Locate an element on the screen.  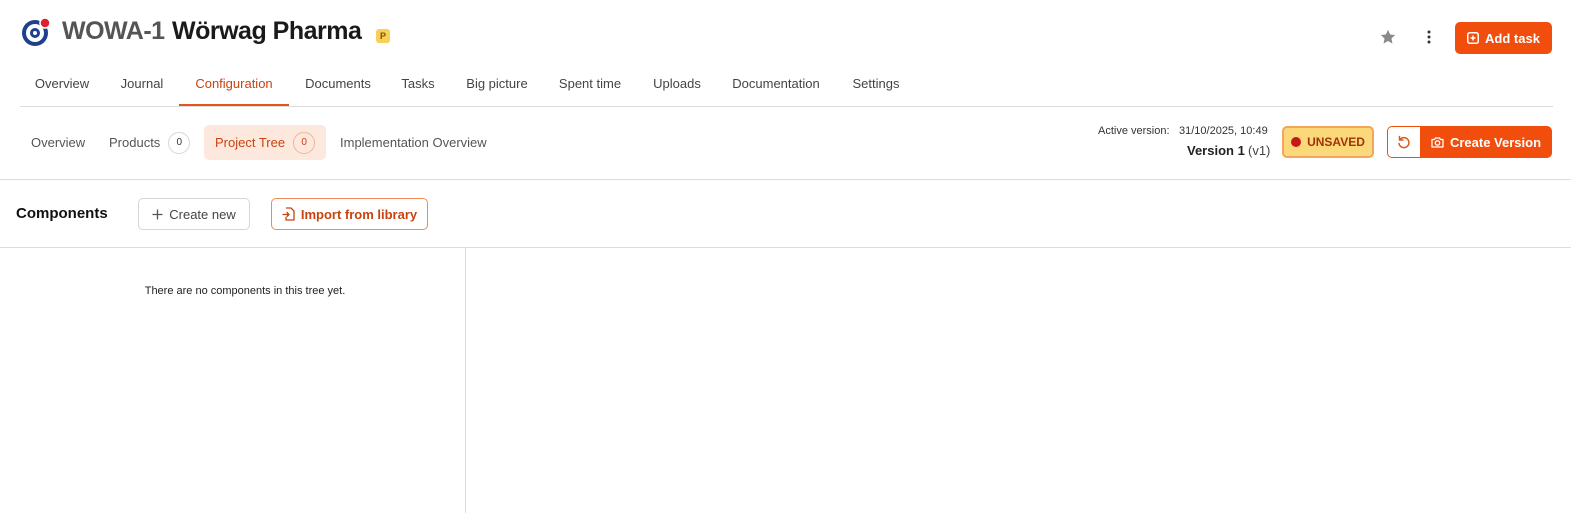
favorite-star-button is located at coordinates (1388, 37).